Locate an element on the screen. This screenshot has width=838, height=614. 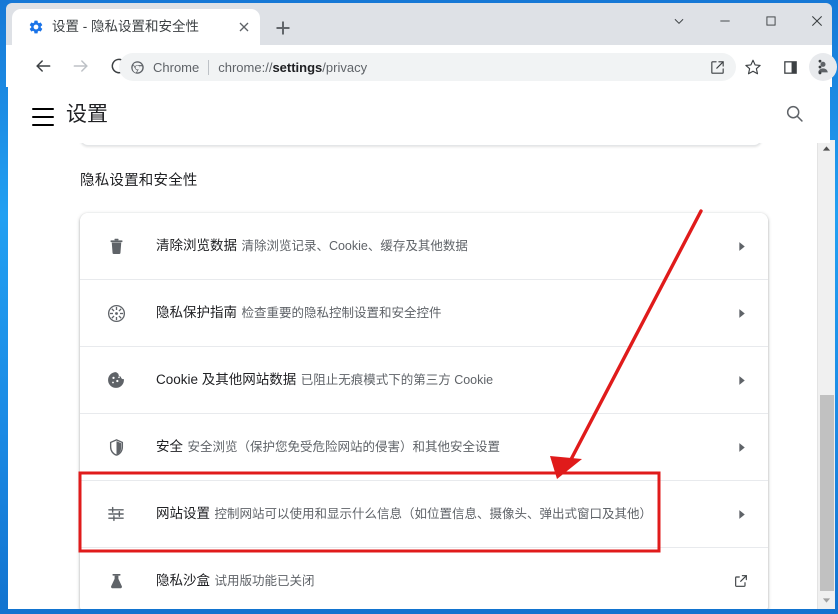
new-tab-button is located at coordinates (283, 28).